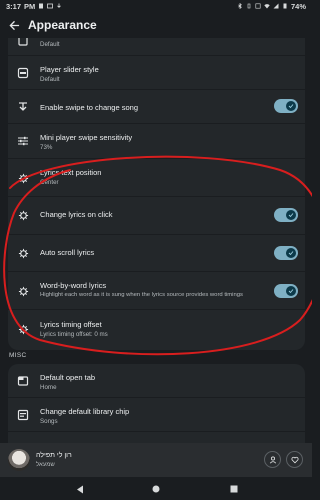  I want to click on album-art, so click(19, 460).